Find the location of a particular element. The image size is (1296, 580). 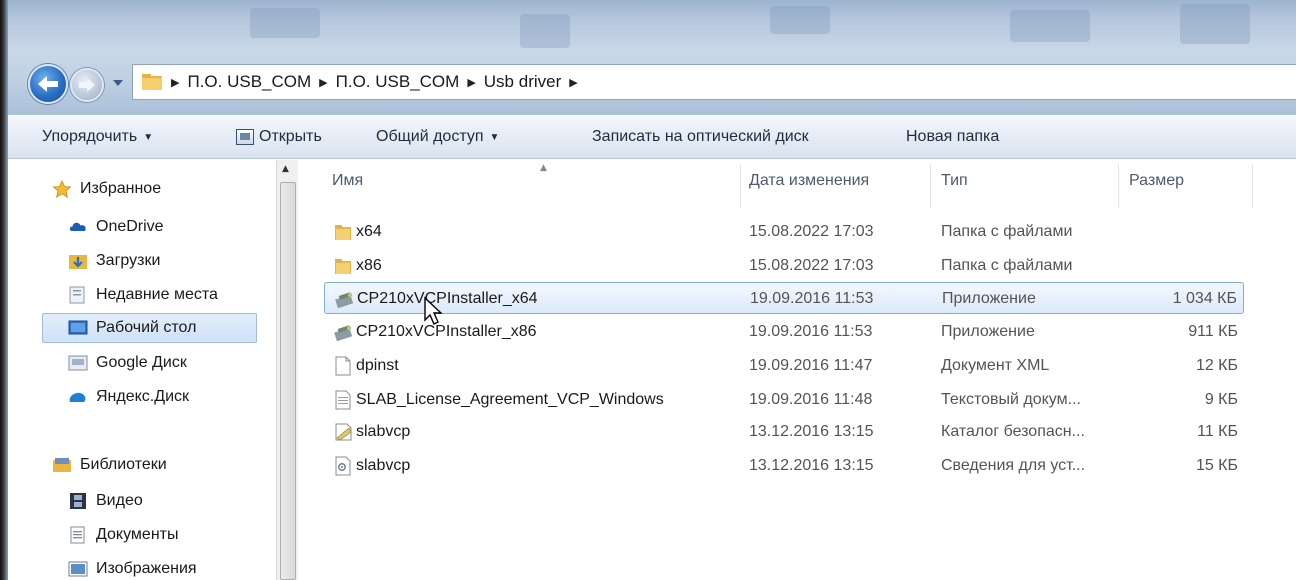

file-date: 13.12.2016 13:15 is located at coordinates (811, 465).